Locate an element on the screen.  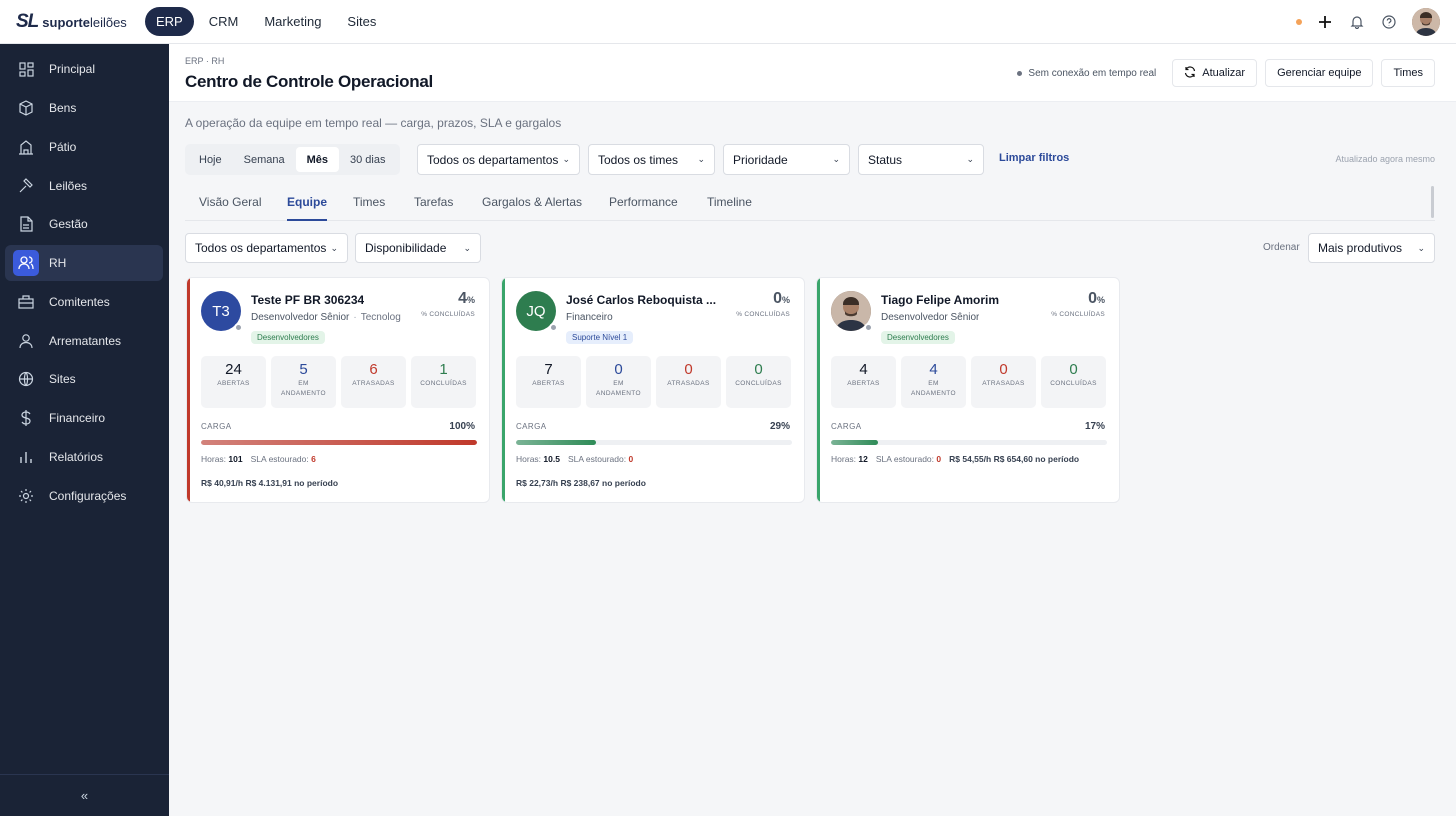
load-bar is located at coordinates (654, 442).